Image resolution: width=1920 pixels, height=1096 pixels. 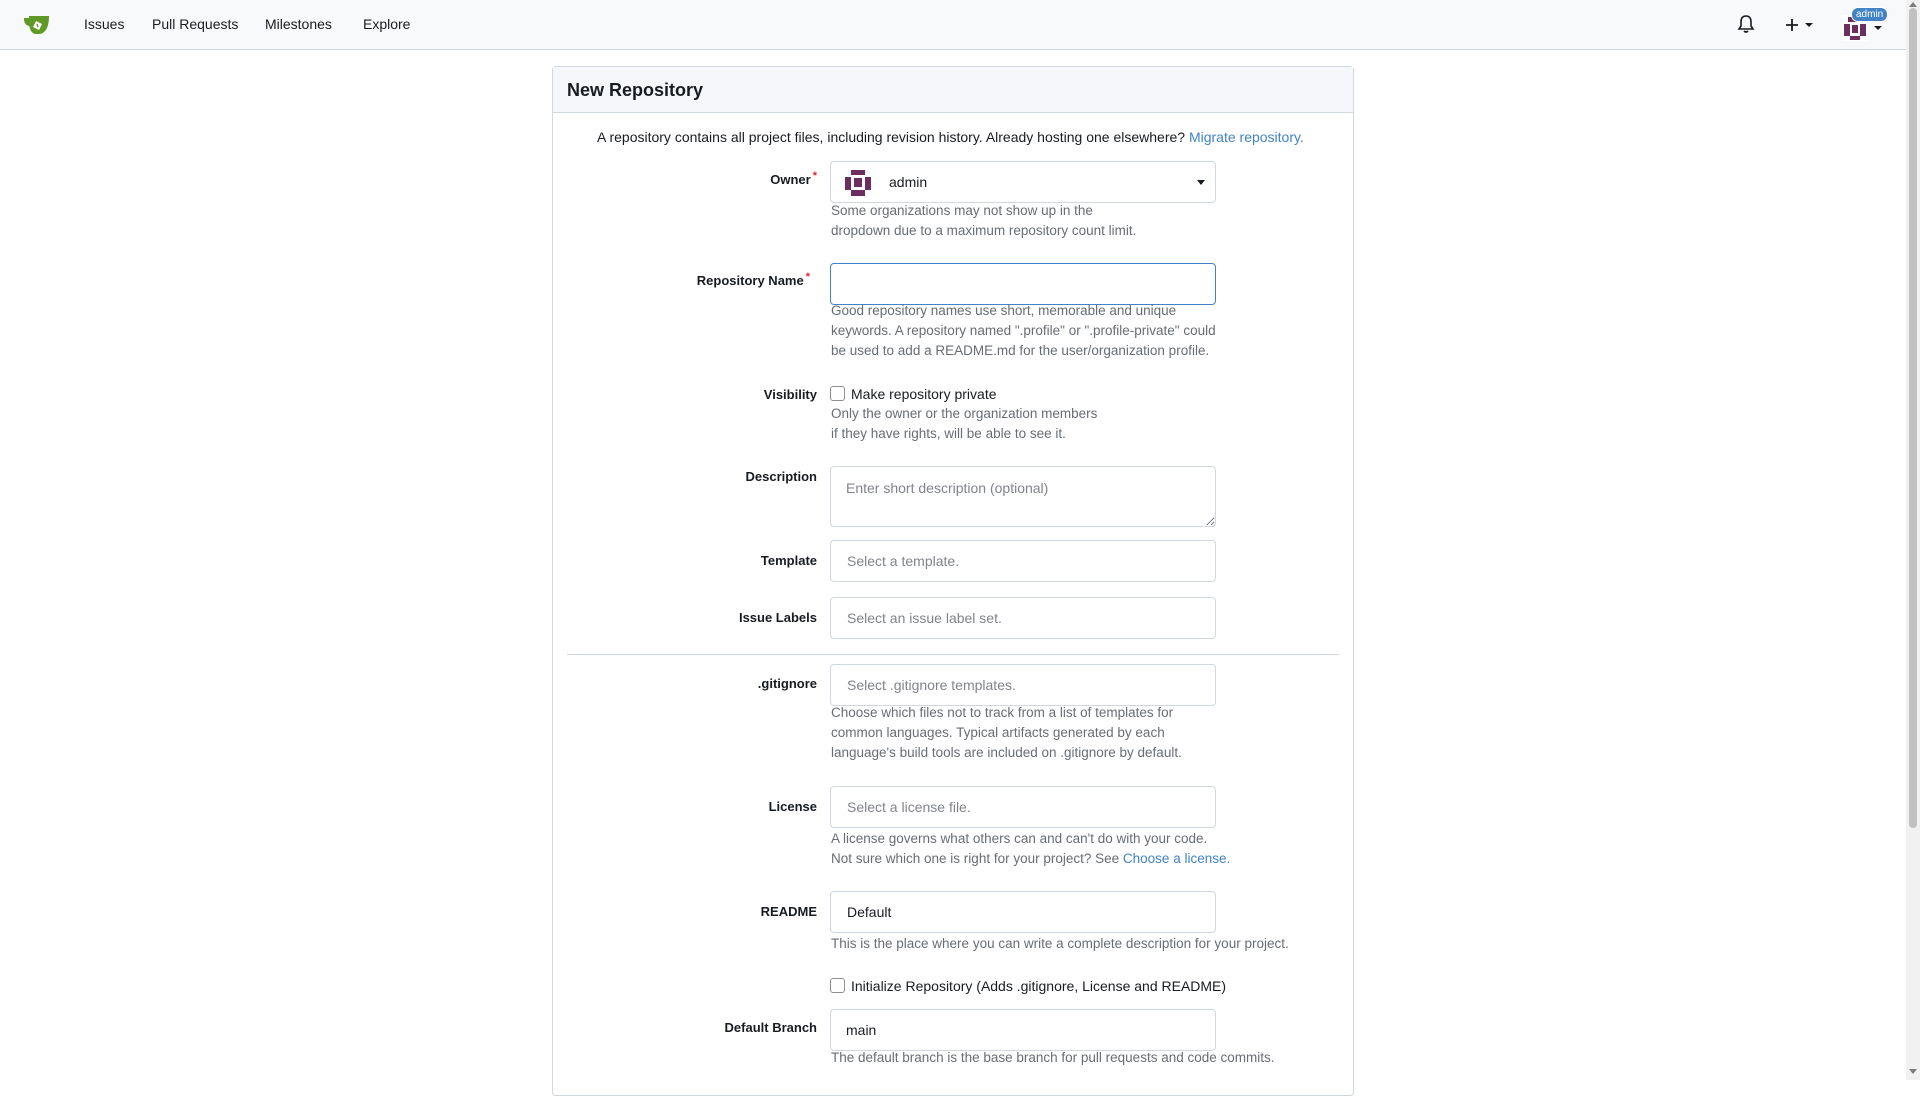 What do you see at coordinates (1023, 284) in the screenshot?
I see `repository-name-input` at bounding box center [1023, 284].